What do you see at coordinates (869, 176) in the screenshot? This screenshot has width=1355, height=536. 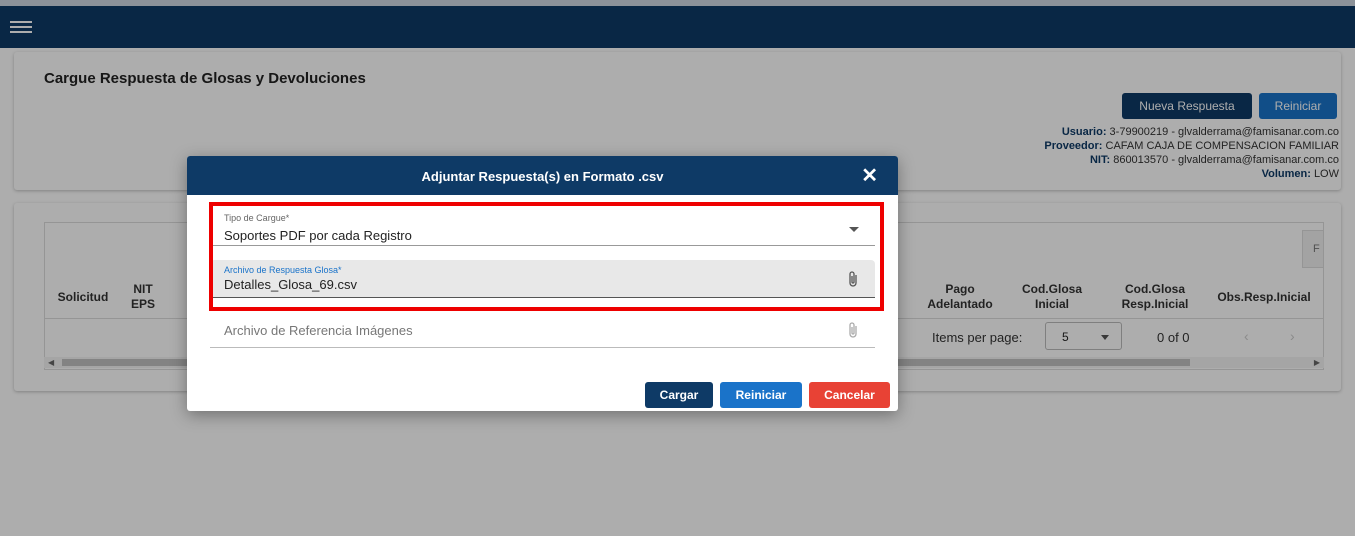 I see `close-icon: ✕` at bounding box center [869, 176].